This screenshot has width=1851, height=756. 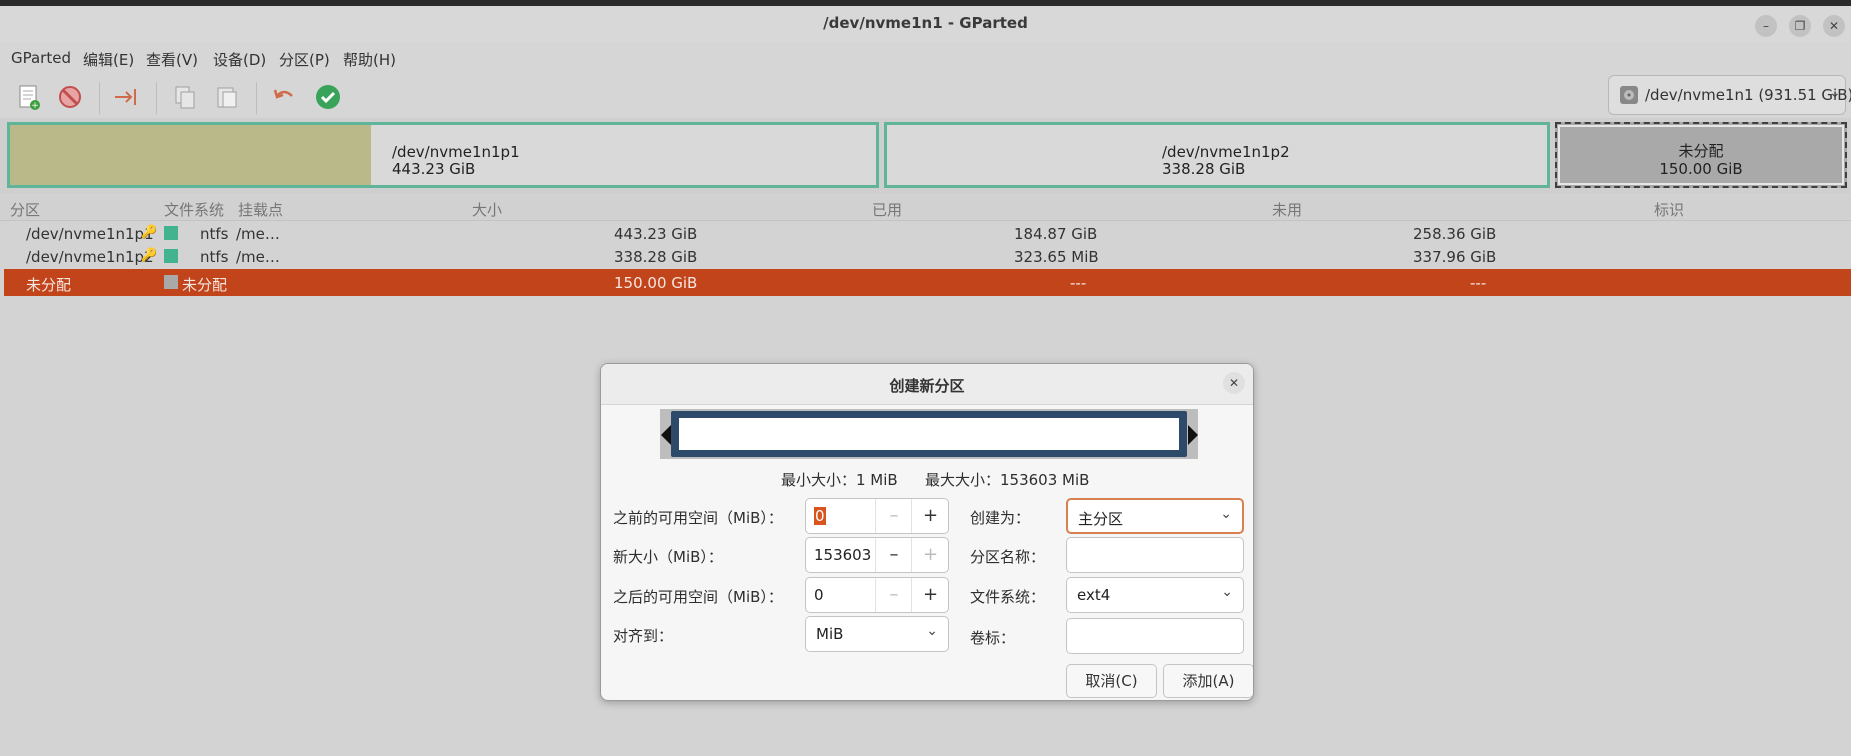 What do you see at coordinates (1701, 151) in the screenshot?
I see `partition-name: 未分配` at bounding box center [1701, 151].